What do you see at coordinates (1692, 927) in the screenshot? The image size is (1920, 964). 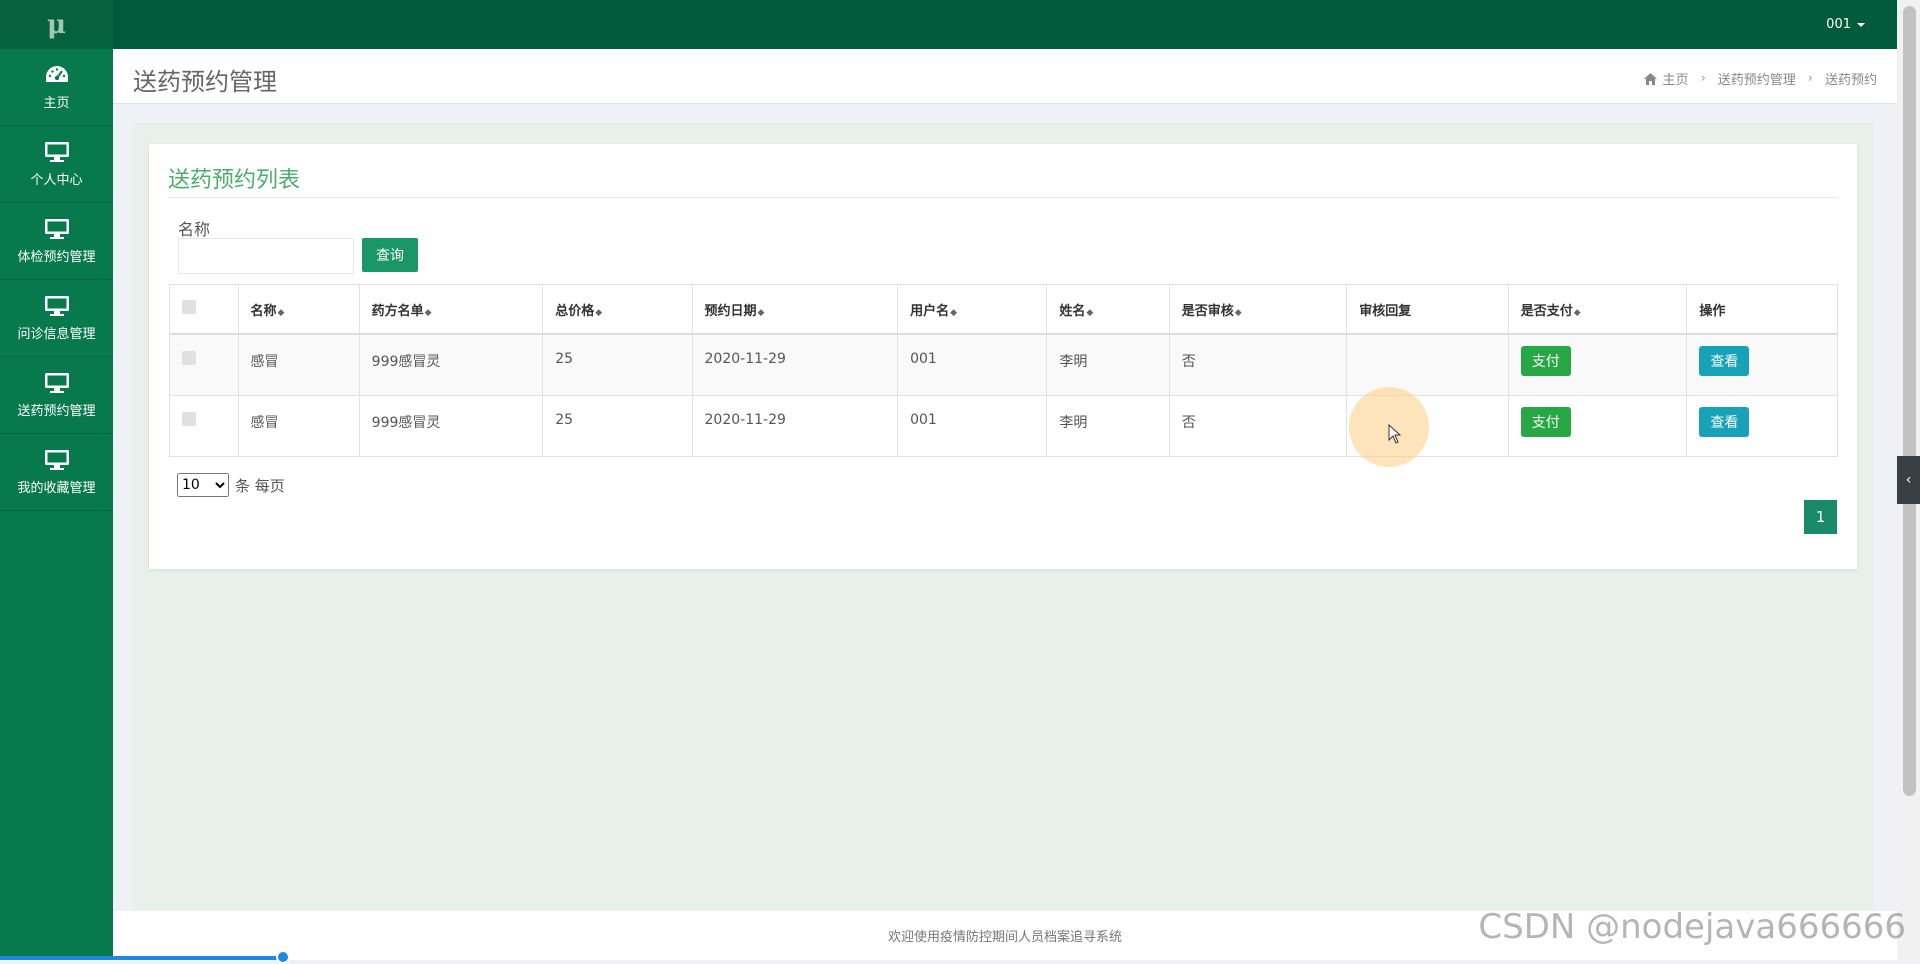 I see `watermark: CSDN @nodejava666666` at bounding box center [1692, 927].